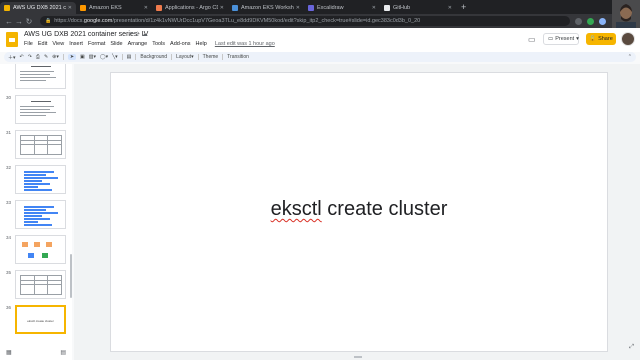 The image size is (640, 360). What do you see at coordinates (19, 21) in the screenshot?
I see `forward-button: →` at bounding box center [19, 21].